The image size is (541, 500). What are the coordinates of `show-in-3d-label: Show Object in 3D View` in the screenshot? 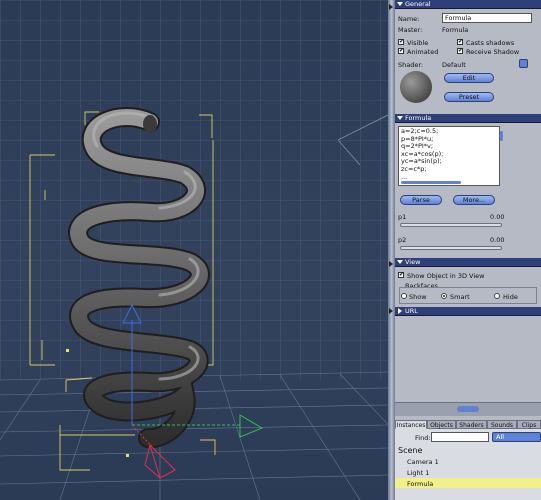 It's located at (446, 276).